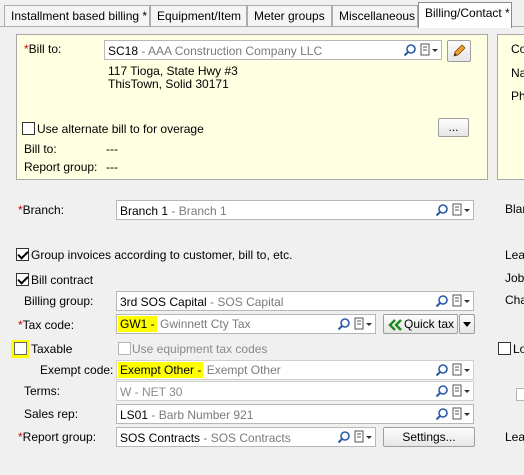 This screenshot has height=475, width=524. What do you see at coordinates (514, 300) in the screenshot?
I see `charge-label: Cha` at bounding box center [514, 300].